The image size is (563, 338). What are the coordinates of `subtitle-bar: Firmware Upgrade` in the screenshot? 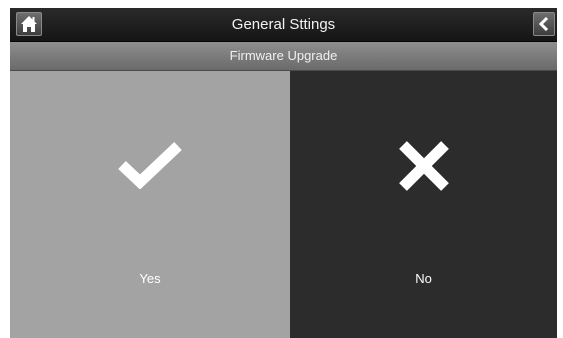 It's located at (283, 56).